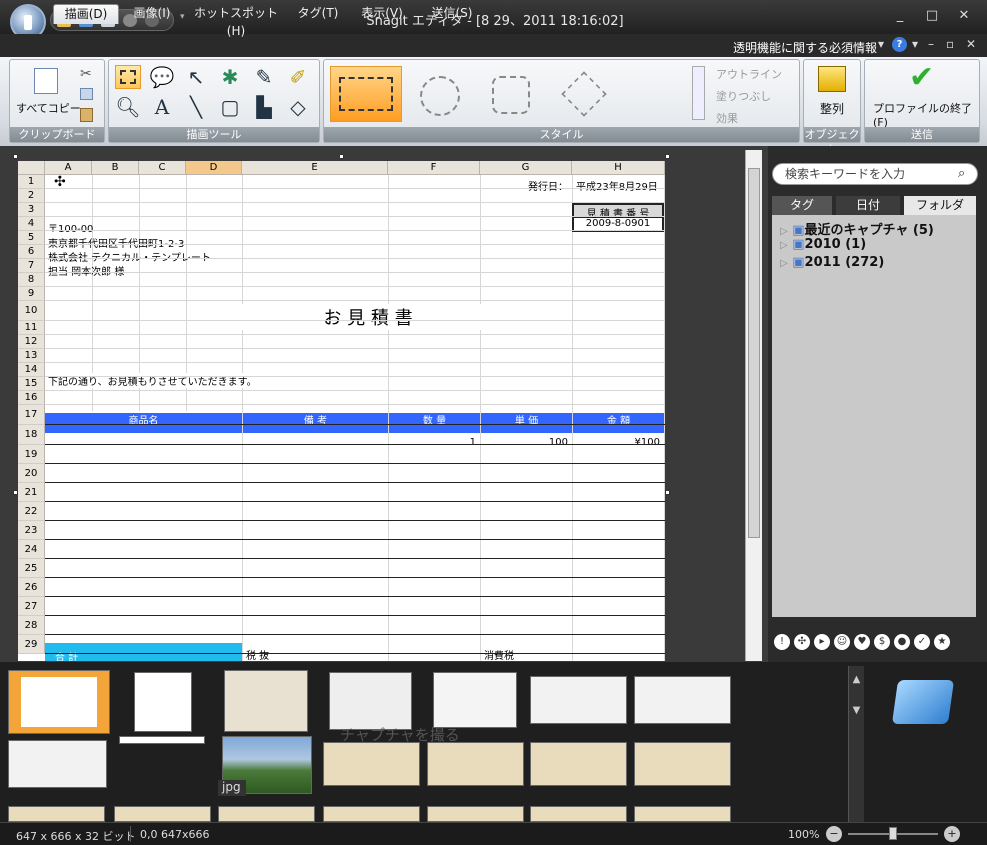 The width and height of the screenshot is (987, 845). What do you see at coordinates (727, 118) in the screenshot?
I see `effects-button: 効果` at bounding box center [727, 118].